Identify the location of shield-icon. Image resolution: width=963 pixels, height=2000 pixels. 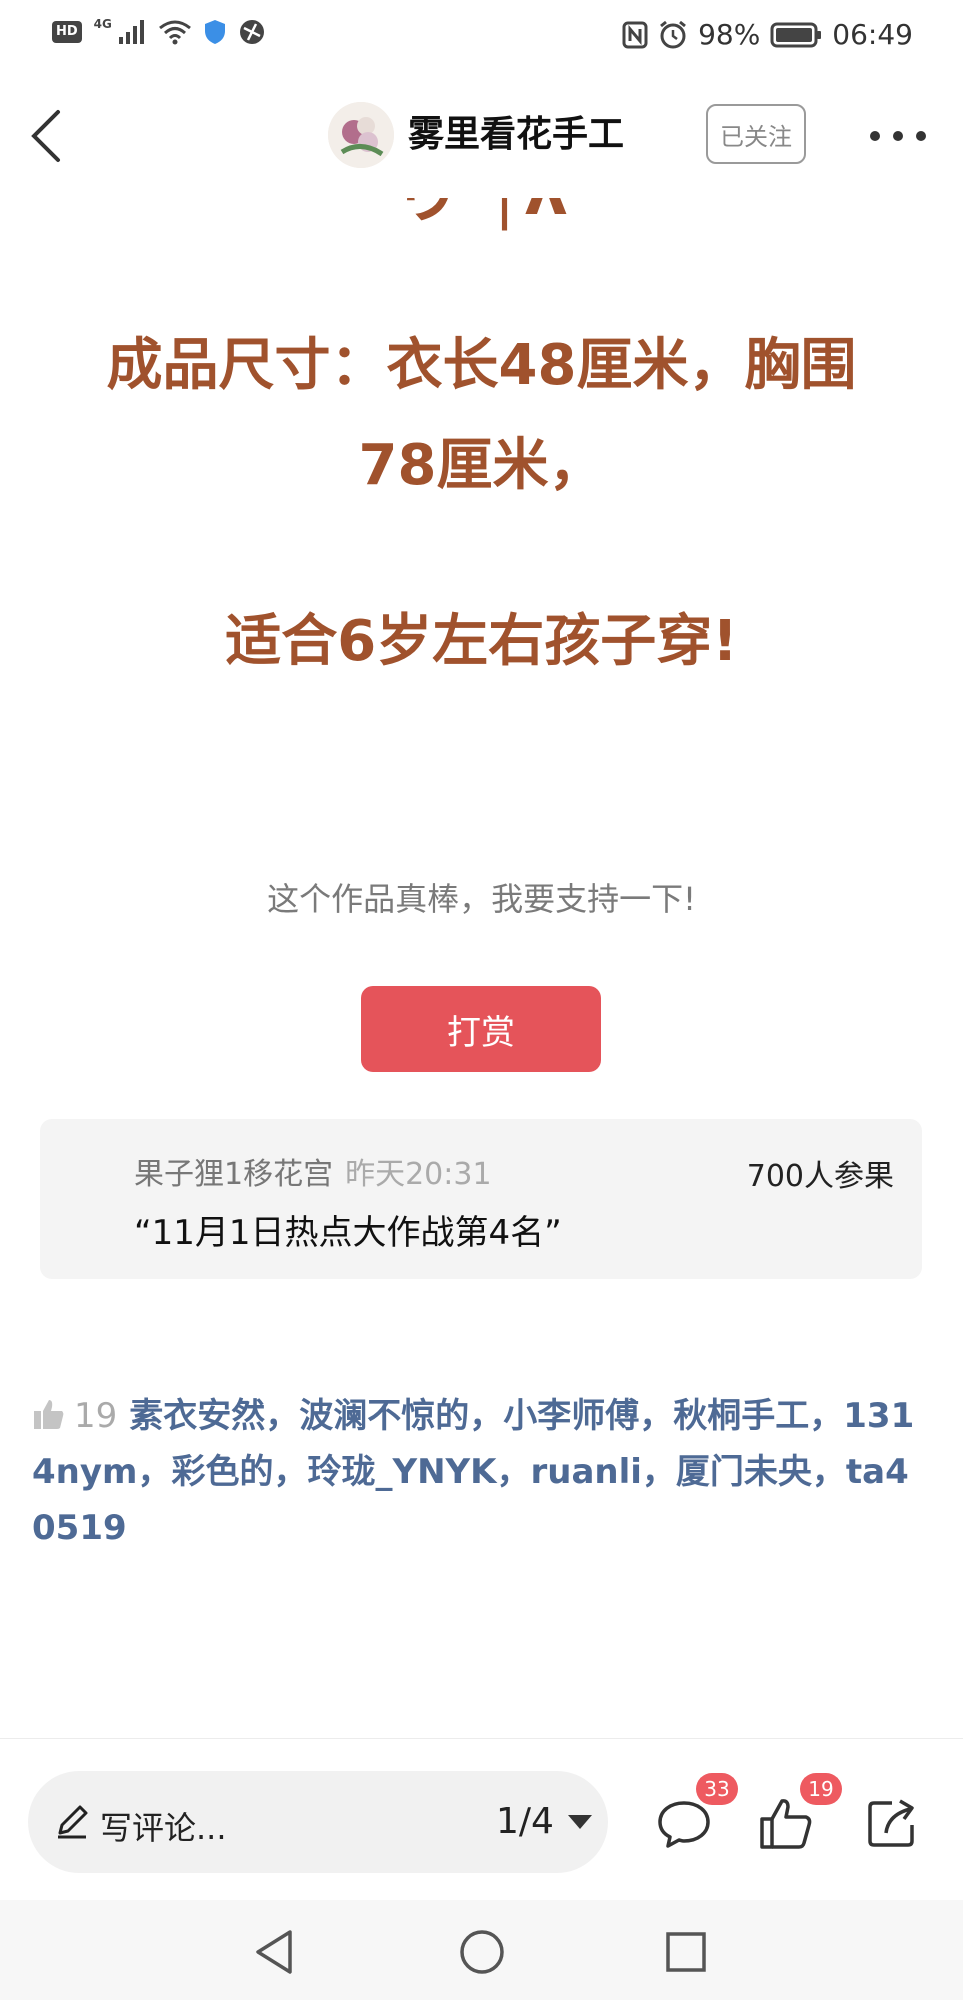
(214, 32).